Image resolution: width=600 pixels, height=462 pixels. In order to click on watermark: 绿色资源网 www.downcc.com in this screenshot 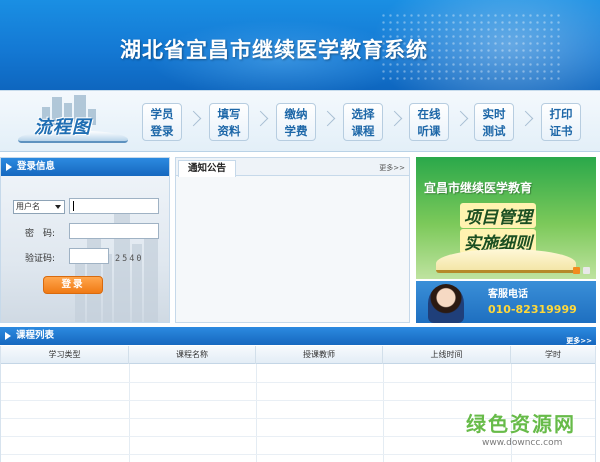, I will do `click(530, 434)`.